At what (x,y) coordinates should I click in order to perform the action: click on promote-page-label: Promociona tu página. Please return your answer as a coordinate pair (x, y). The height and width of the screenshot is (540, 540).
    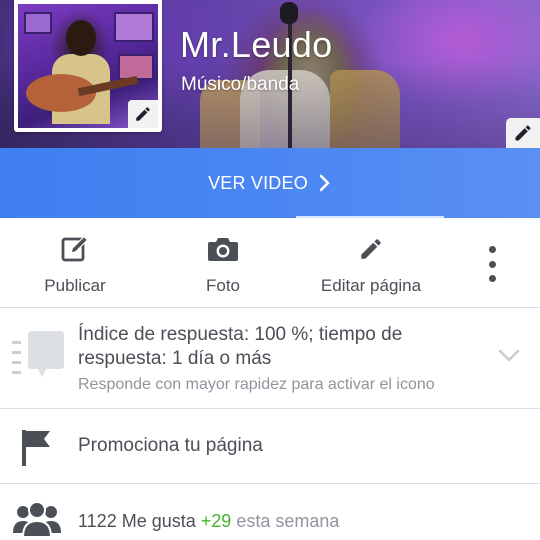
    Looking at the image, I should click on (170, 445).